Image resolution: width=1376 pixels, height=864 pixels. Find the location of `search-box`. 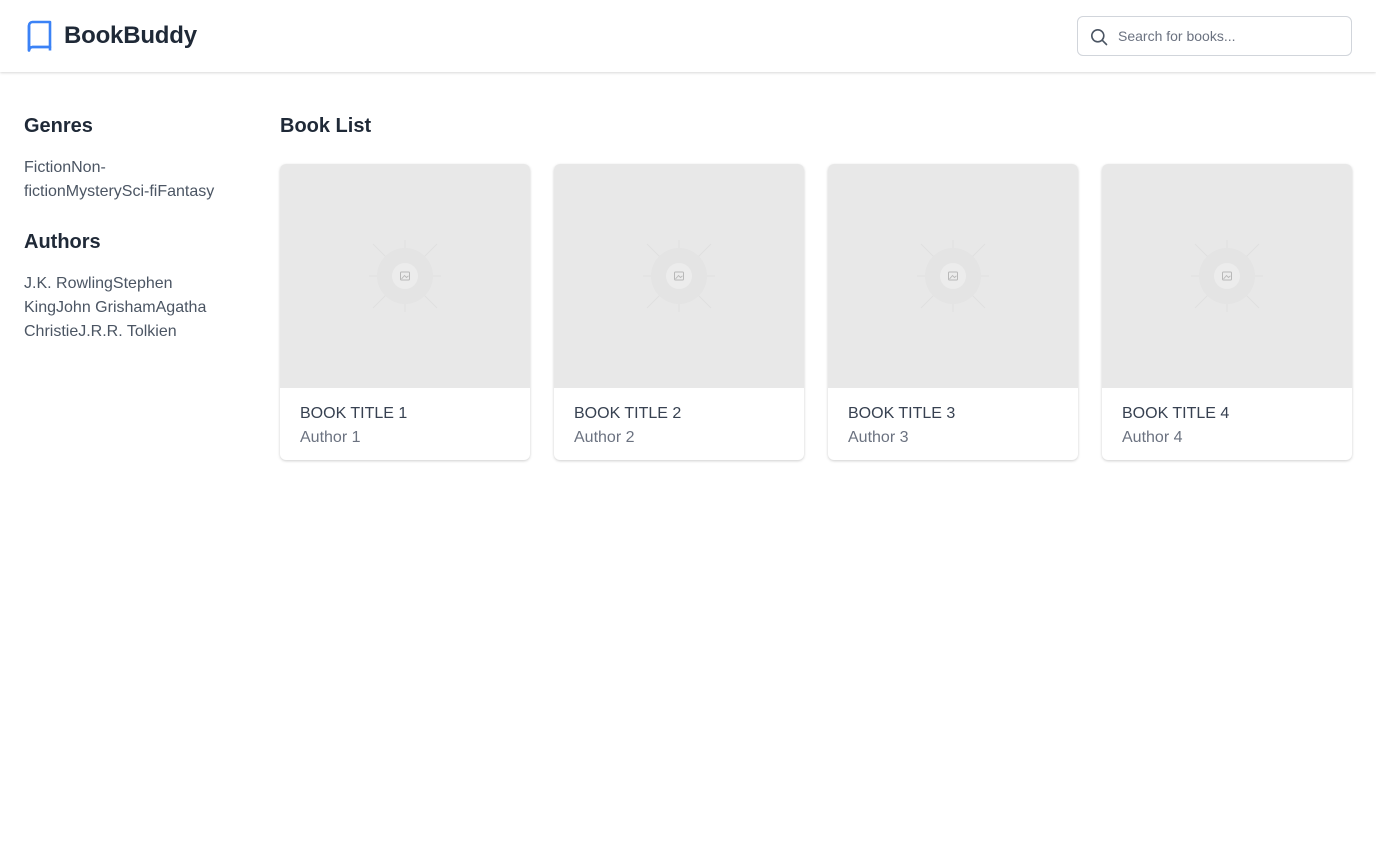

search-box is located at coordinates (1214, 36).